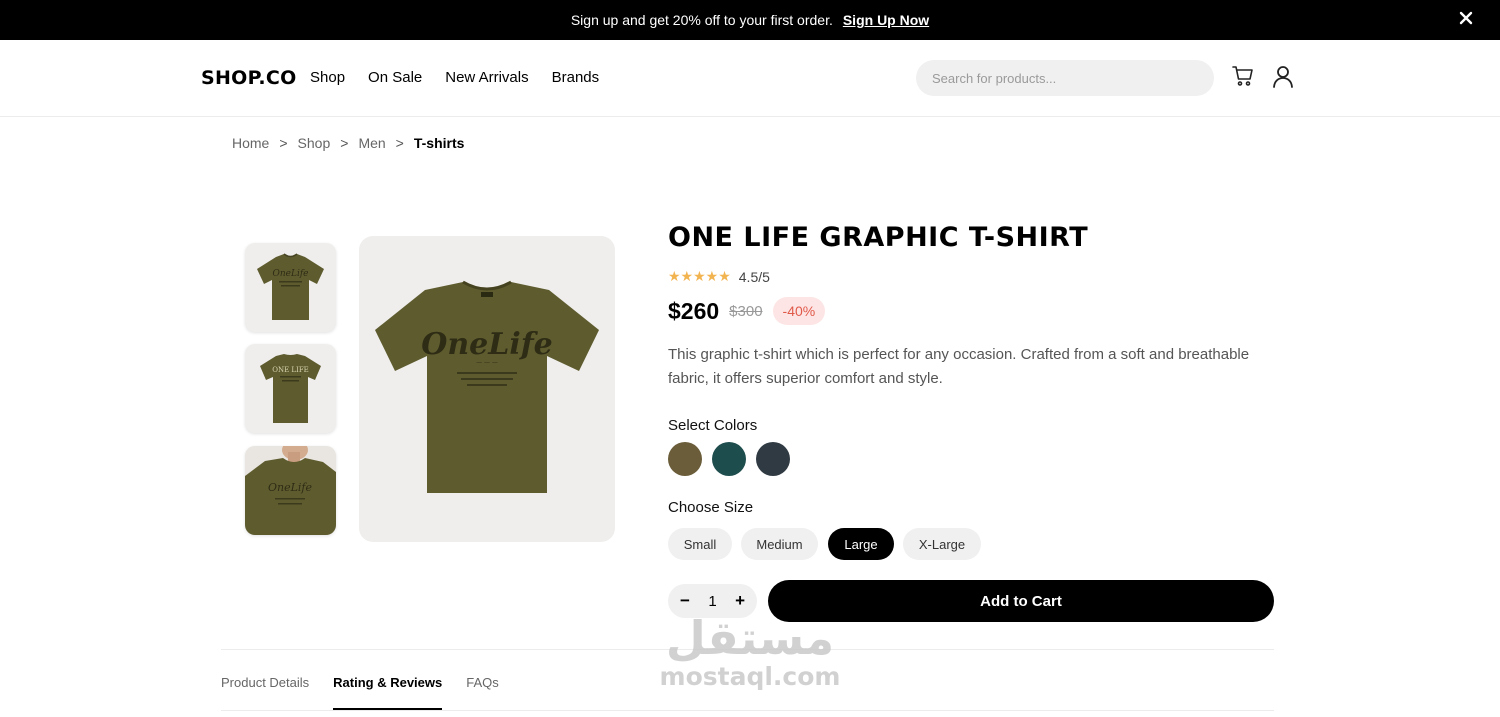 Image resolution: width=1500 pixels, height=717 pixels. Describe the element at coordinates (249, 78) in the screenshot. I see `logo: SHOP.CO` at that location.